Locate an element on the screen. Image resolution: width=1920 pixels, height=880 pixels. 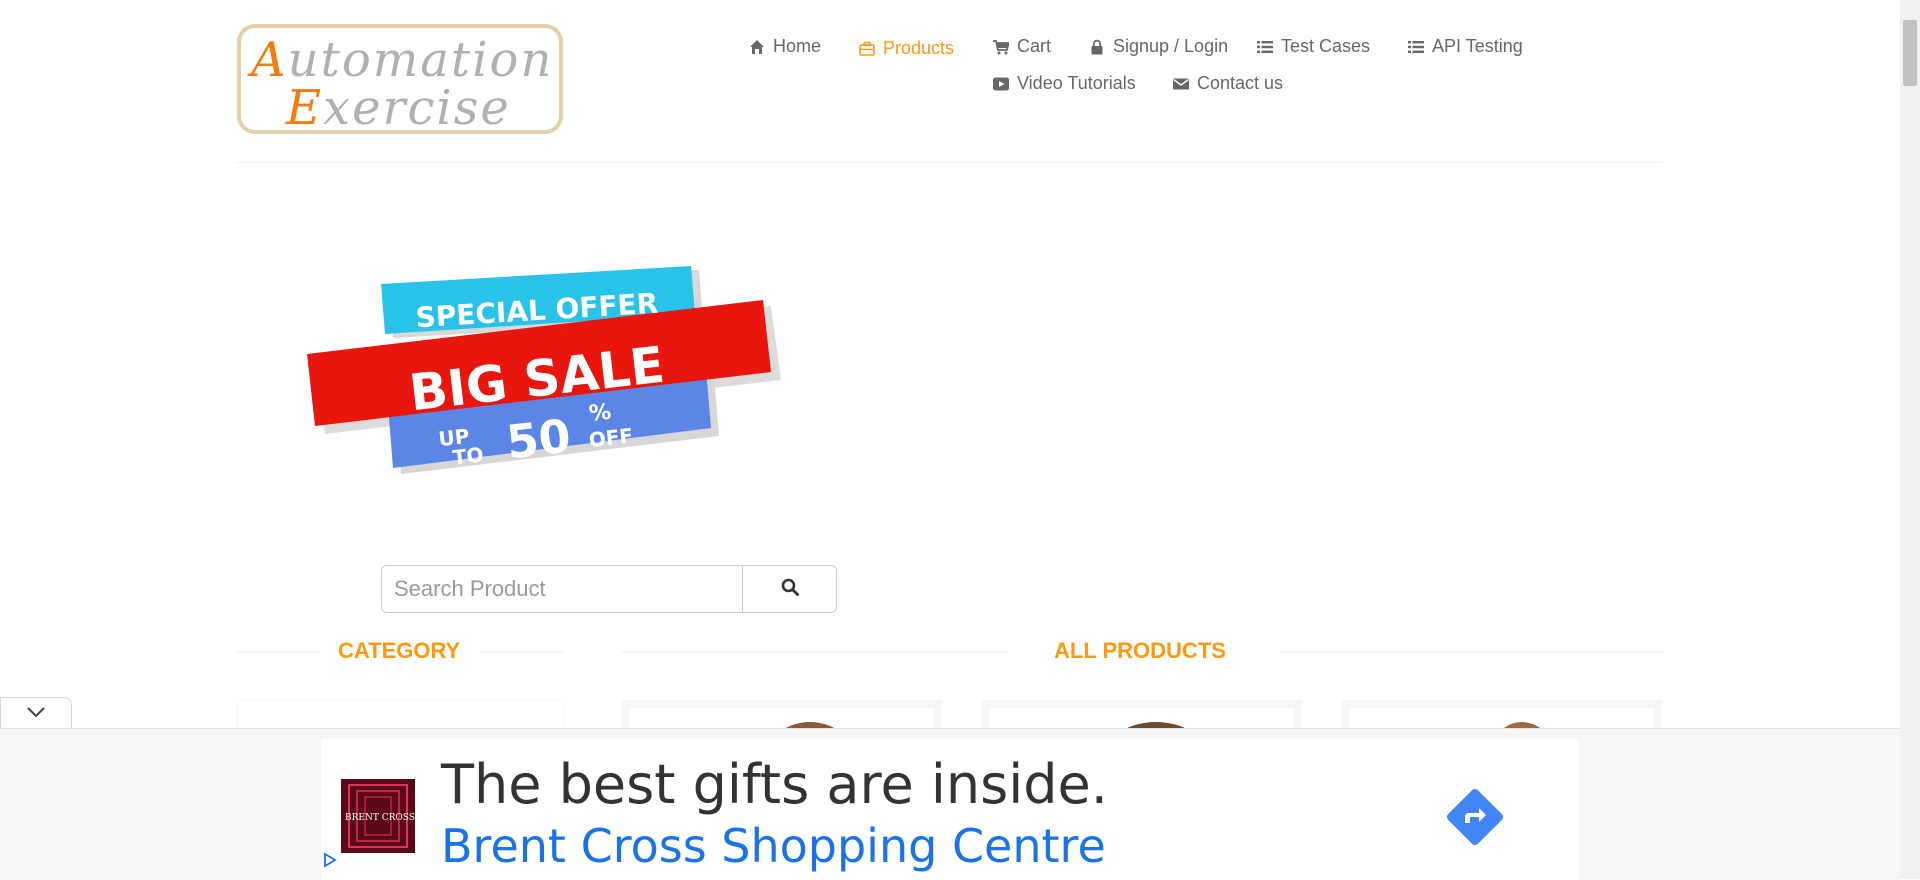
nav-video-tutorials: Video Tutorials is located at coordinates (1064, 83).